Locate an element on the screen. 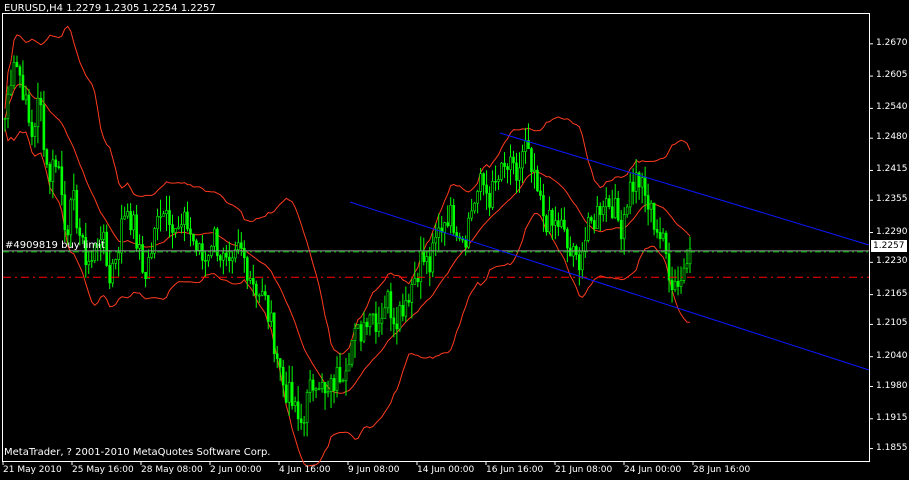 This screenshot has height=480, width=909. price-tick-label: 1.2670 is located at coordinates (892, 42).